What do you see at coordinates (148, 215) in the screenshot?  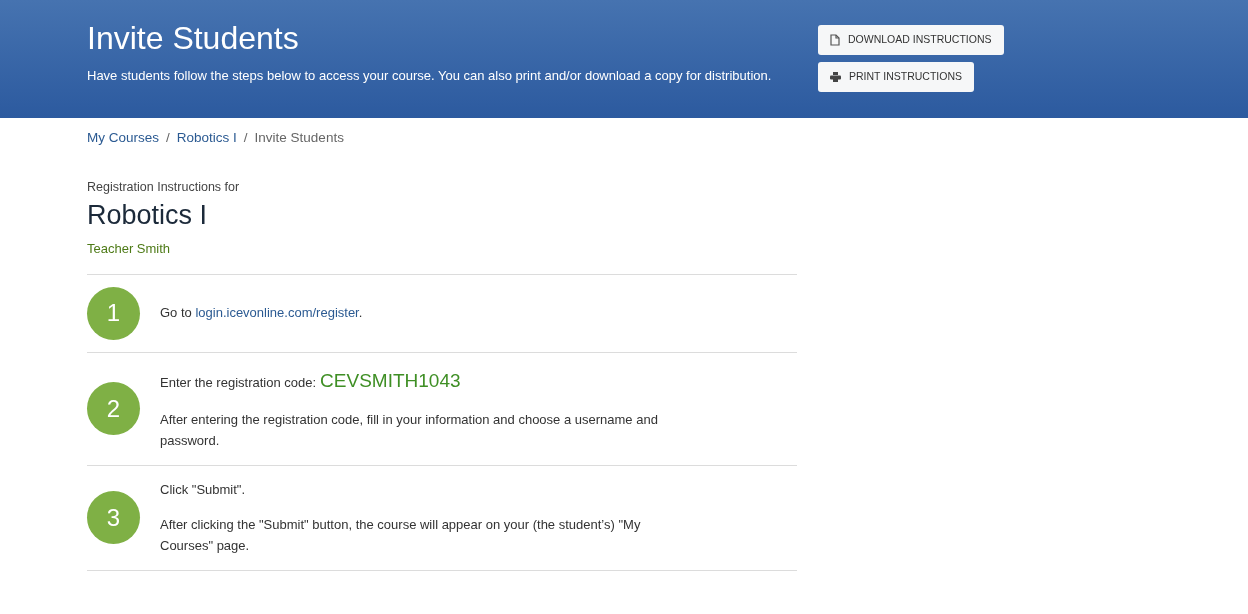 I see `course-title: Robotics I` at bounding box center [148, 215].